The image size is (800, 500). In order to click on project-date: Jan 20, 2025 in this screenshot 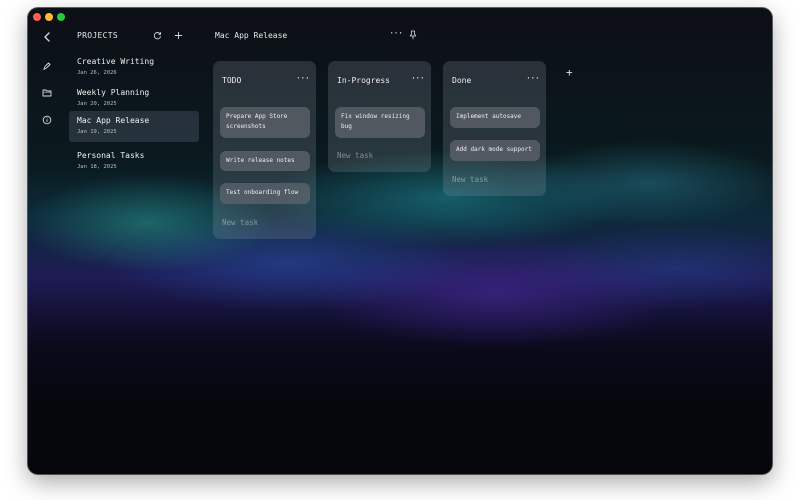, I will do `click(97, 104)`.